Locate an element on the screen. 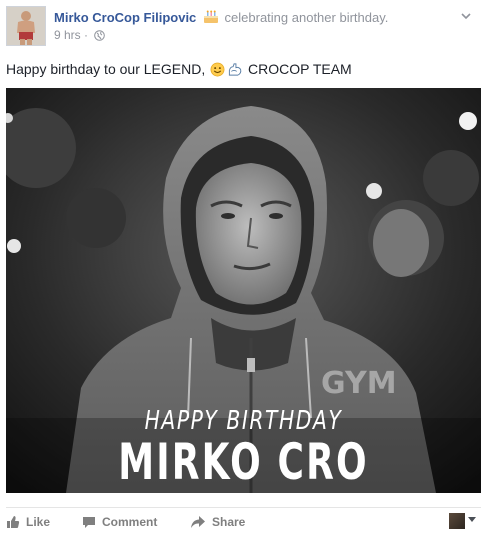 This screenshot has width=484, height=536. post-timestamp: 9 hrs is located at coordinates (67, 35).